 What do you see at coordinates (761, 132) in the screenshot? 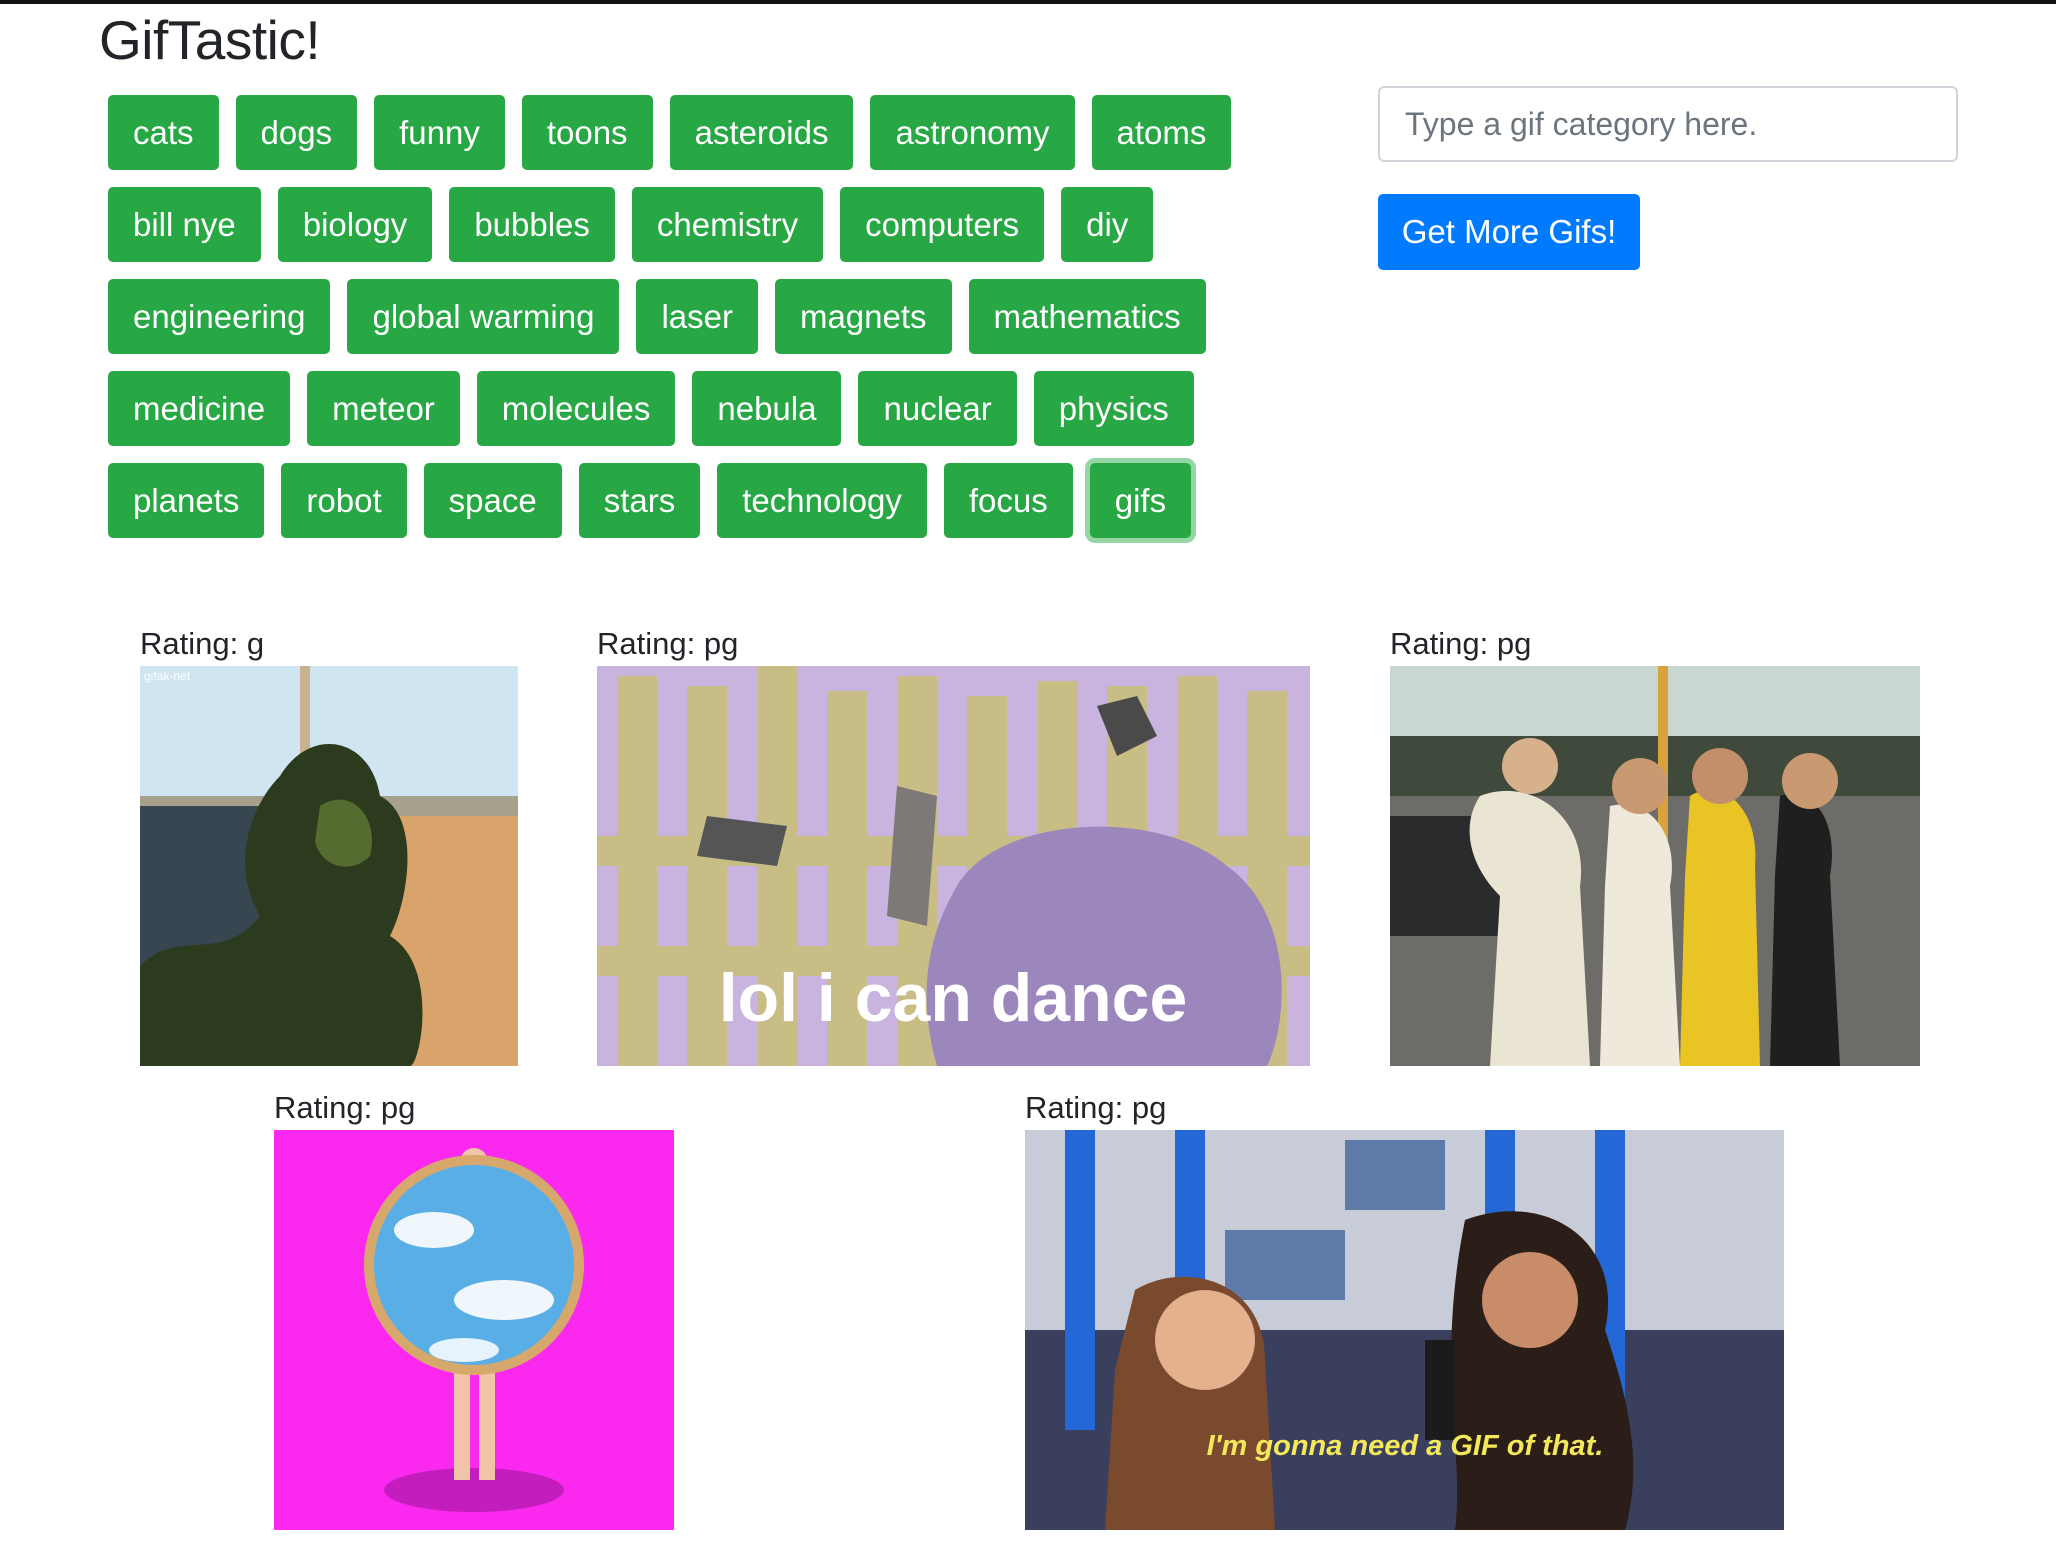
I see `topic-button-asteroids: asteroids` at bounding box center [761, 132].